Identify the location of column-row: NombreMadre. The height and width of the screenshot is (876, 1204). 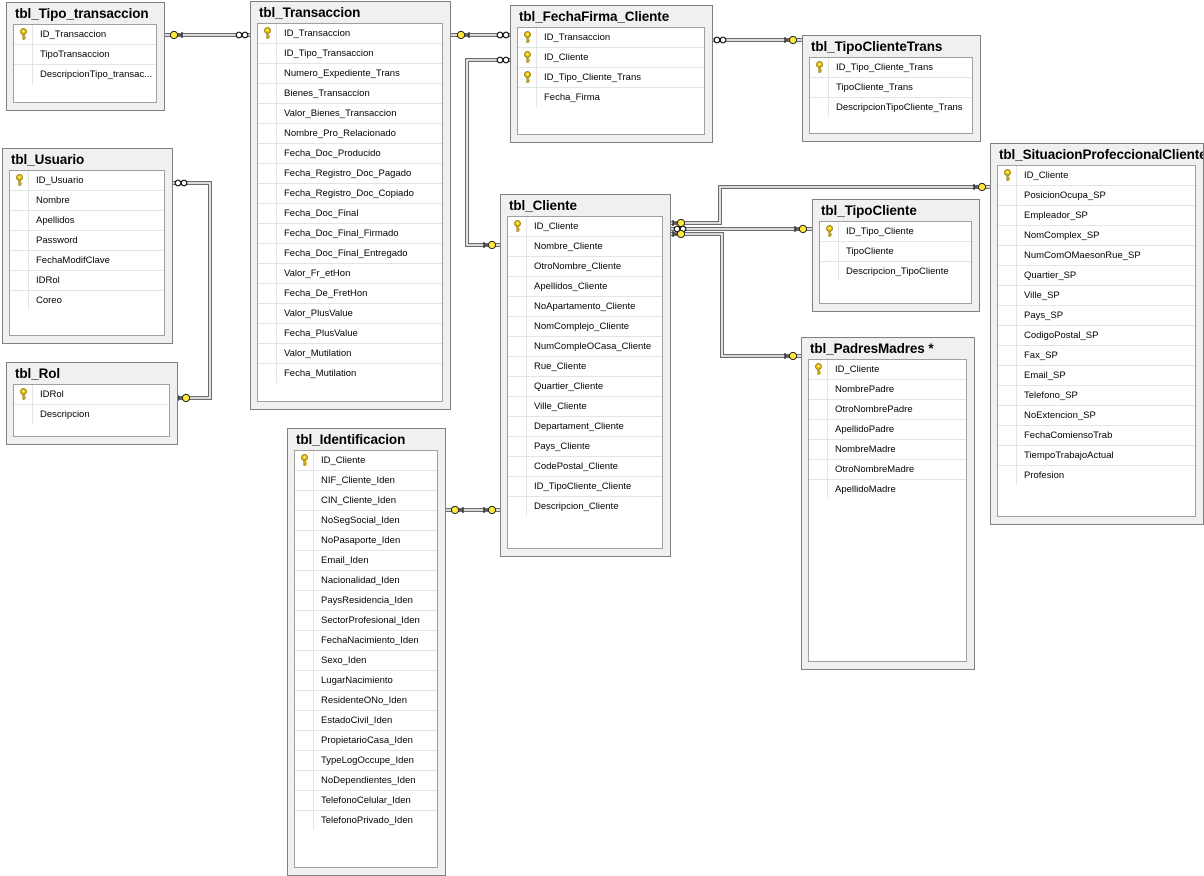
(887, 450).